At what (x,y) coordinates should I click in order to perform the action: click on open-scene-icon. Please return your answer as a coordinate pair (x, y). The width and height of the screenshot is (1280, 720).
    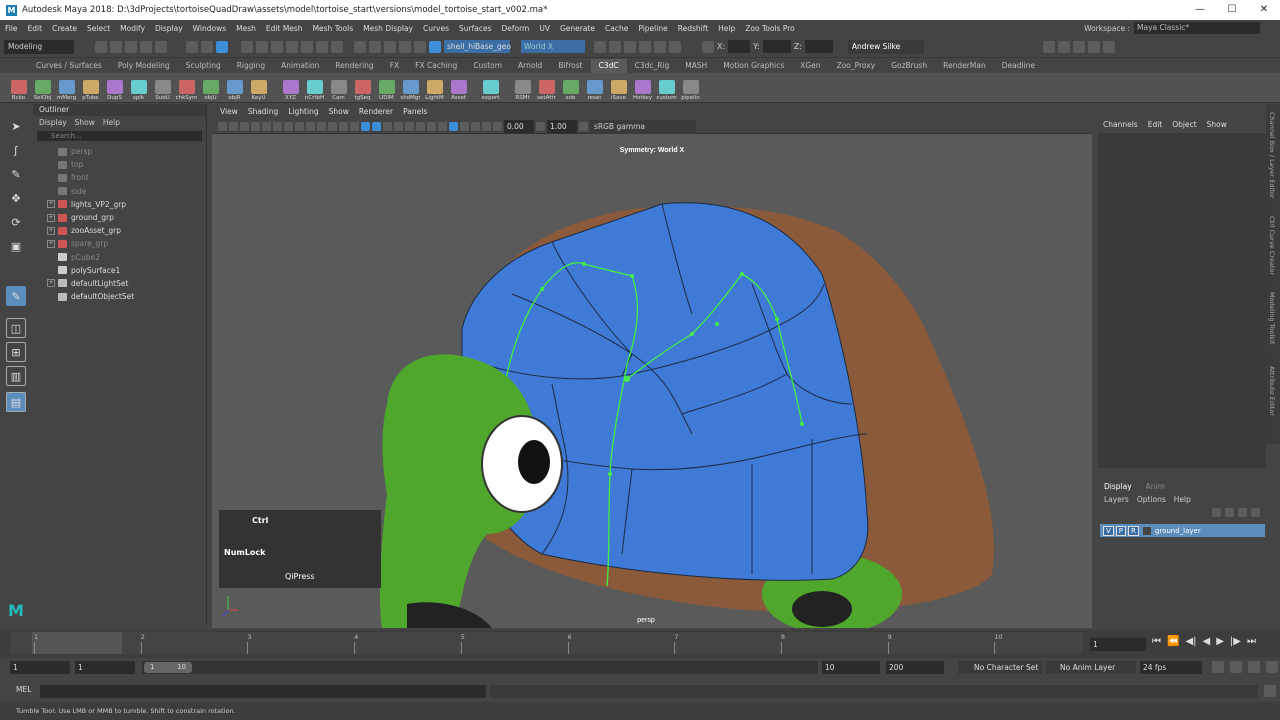
    Looking at the image, I should click on (116, 46).